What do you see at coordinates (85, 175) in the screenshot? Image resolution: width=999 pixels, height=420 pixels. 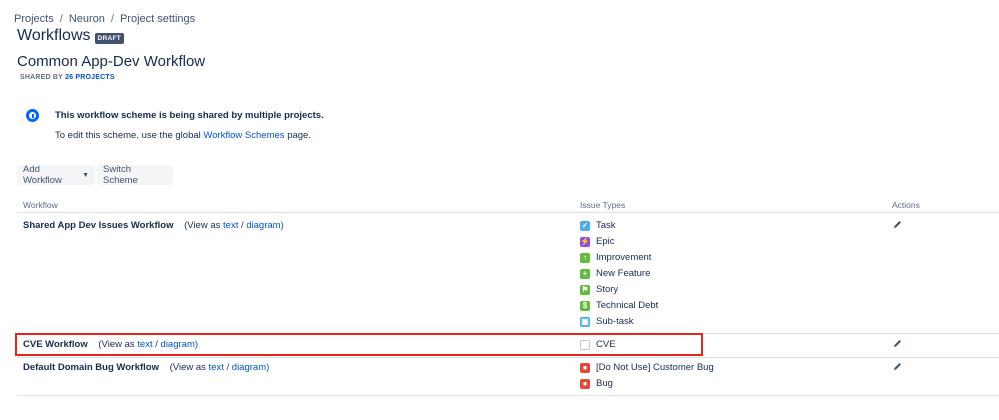 I see `chevron-down-icon: ▼` at bounding box center [85, 175].